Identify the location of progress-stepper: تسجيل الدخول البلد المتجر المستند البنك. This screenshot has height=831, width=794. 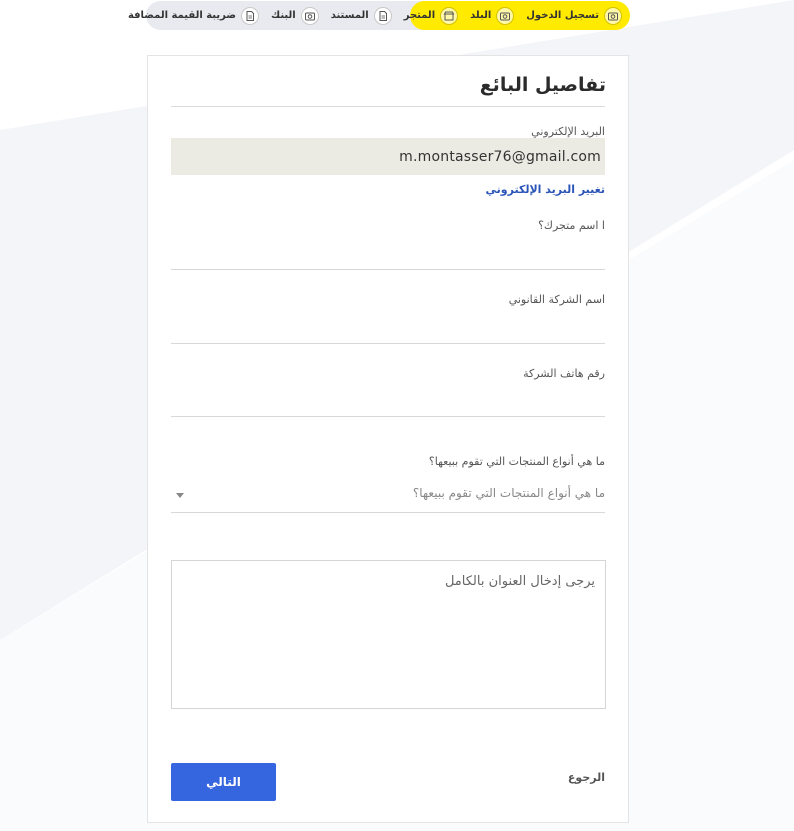
(379, 15).